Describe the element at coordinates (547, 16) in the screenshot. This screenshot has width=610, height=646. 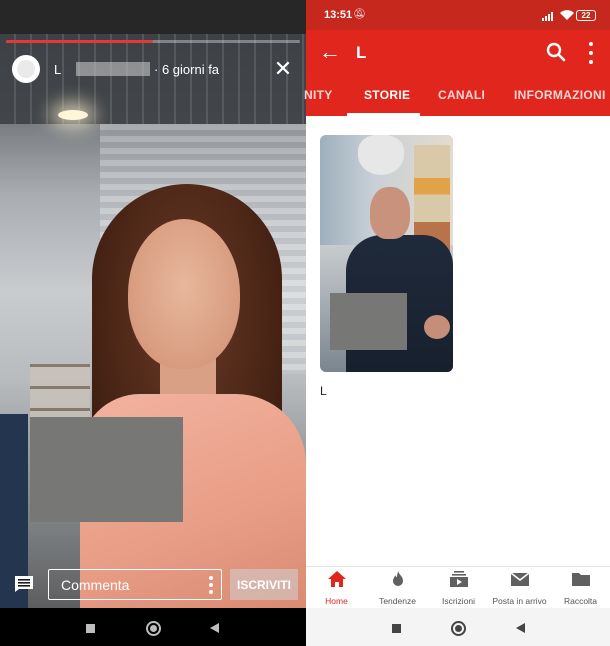
I see `signal-icon` at that location.